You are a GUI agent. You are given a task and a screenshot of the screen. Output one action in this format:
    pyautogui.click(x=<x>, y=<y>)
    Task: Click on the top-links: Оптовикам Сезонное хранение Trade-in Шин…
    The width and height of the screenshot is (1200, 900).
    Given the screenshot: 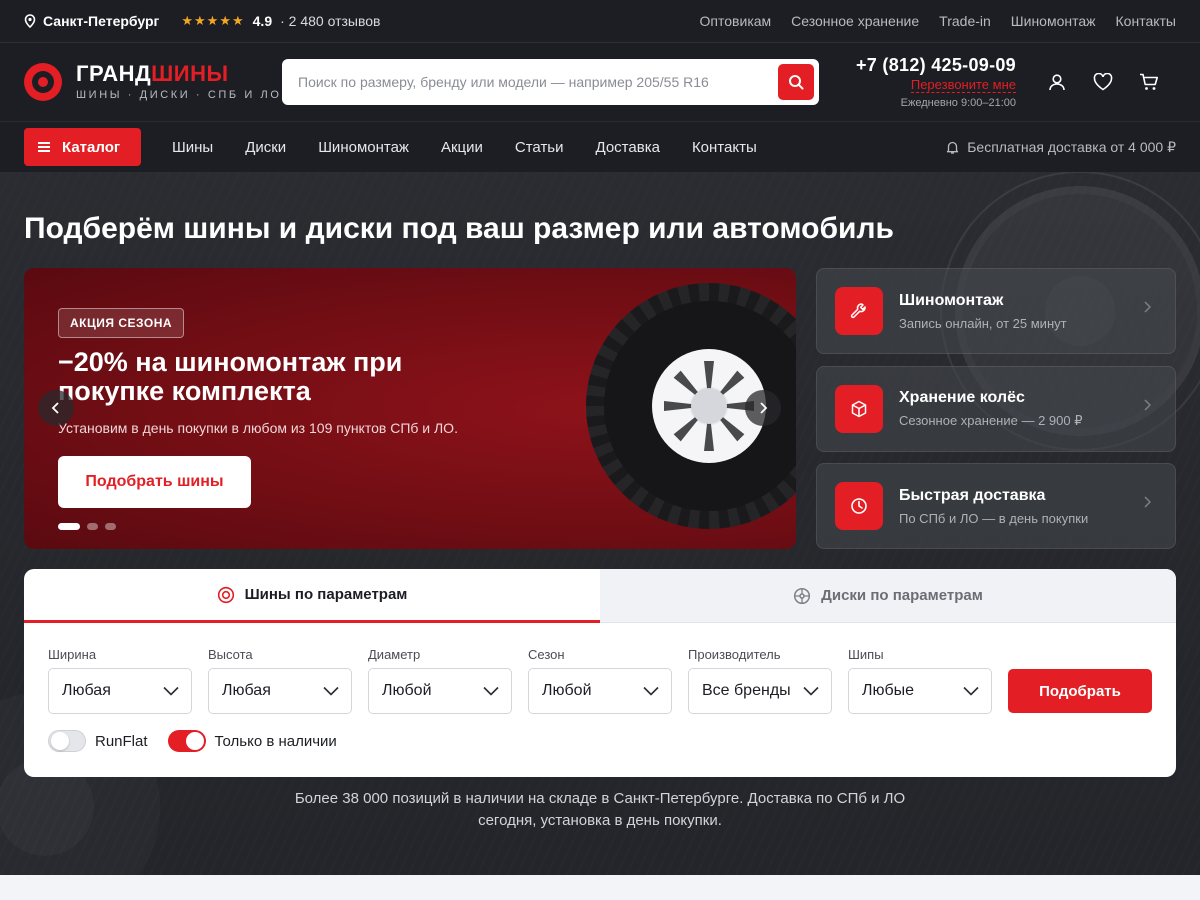 What is the action you would take?
    pyautogui.click(x=938, y=21)
    